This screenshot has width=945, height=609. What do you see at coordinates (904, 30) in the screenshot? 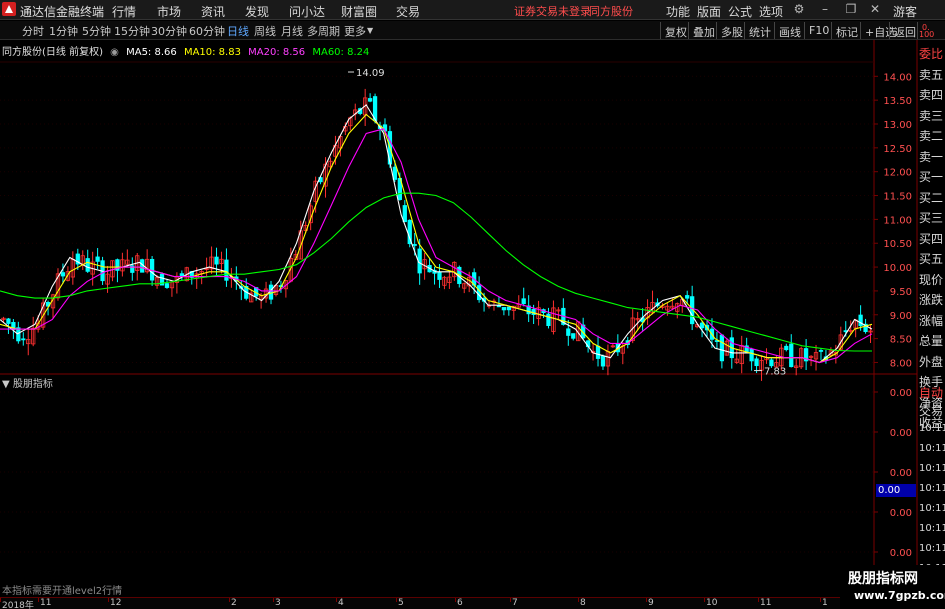
I see `toolbar-back-button: 返回` at bounding box center [904, 30].